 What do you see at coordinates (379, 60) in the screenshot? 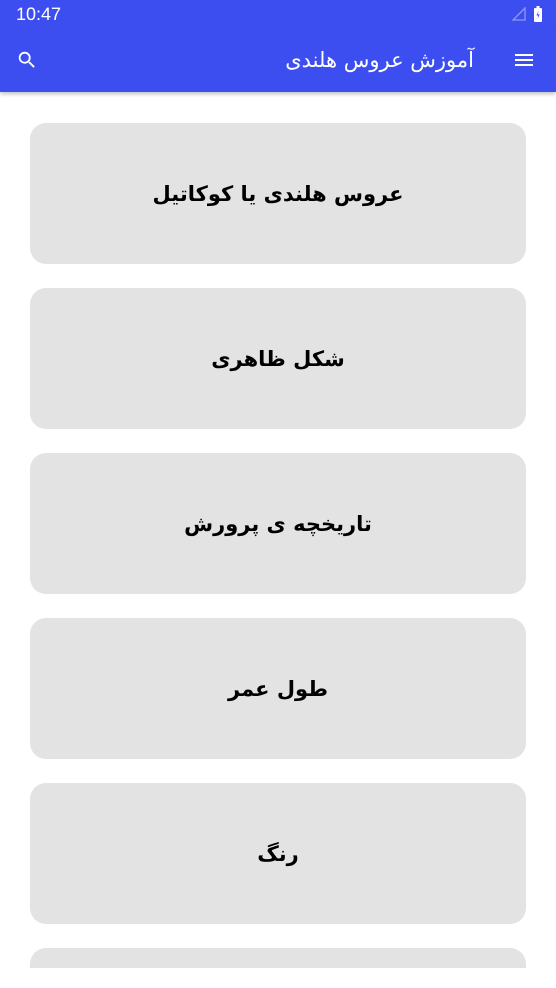
I see `app-title: آموزش عروس هلندی` at bounding box center [379, 60].